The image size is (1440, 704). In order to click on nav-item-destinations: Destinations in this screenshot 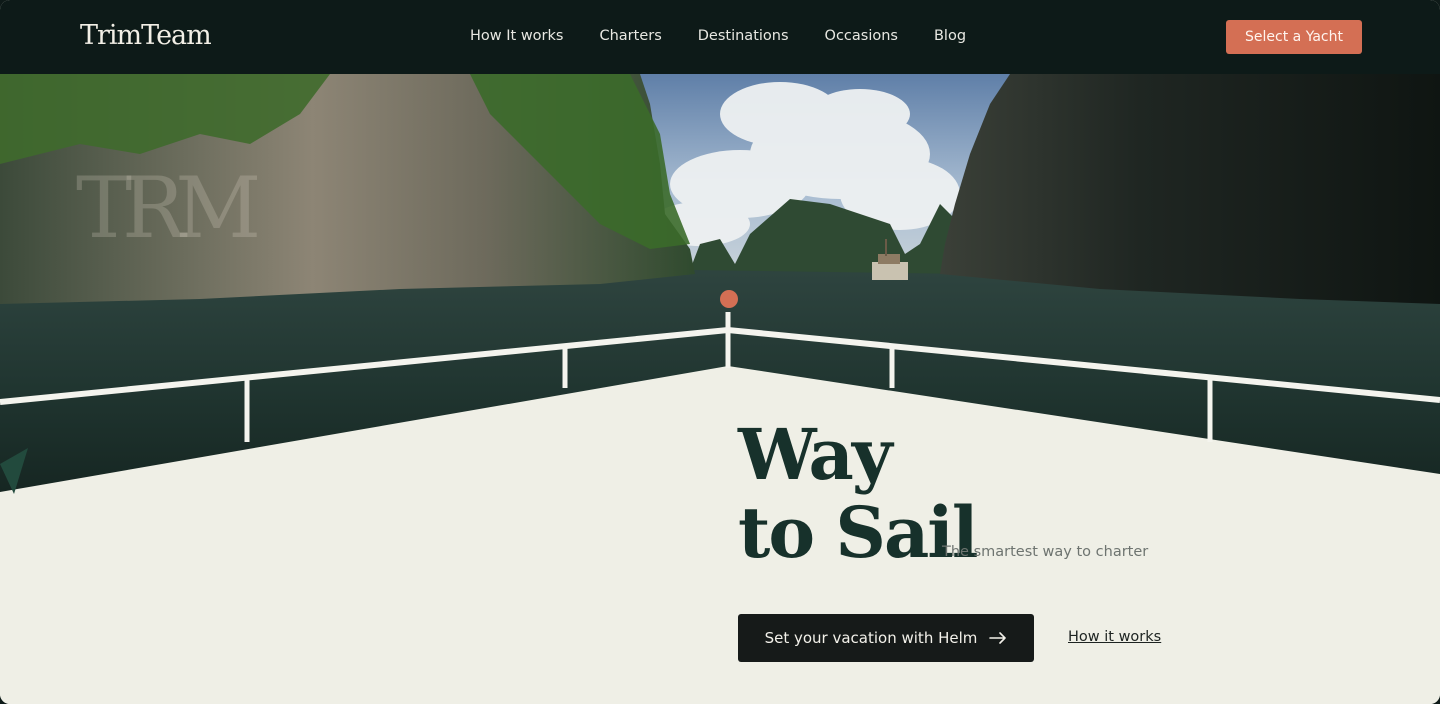, I will do `click(743, 36)`.